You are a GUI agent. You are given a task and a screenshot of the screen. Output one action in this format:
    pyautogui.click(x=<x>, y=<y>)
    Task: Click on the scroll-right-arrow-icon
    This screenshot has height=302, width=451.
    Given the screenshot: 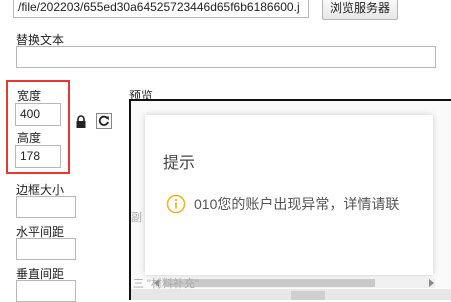 What is the action you would take?
    pyautogui.click(x=431, y=283)
    